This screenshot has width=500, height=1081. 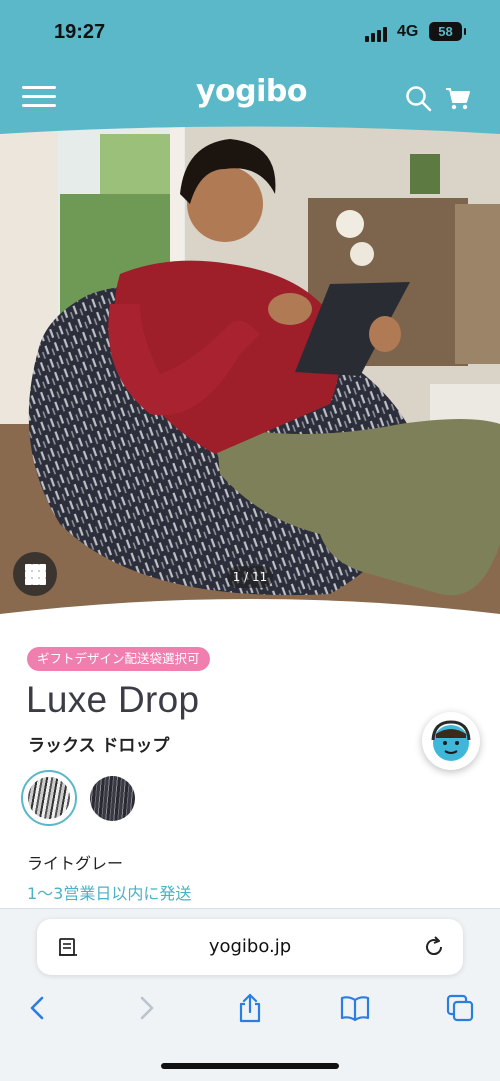 I want to click on image-counter: 1 / 11, so click(x=250, y=577).